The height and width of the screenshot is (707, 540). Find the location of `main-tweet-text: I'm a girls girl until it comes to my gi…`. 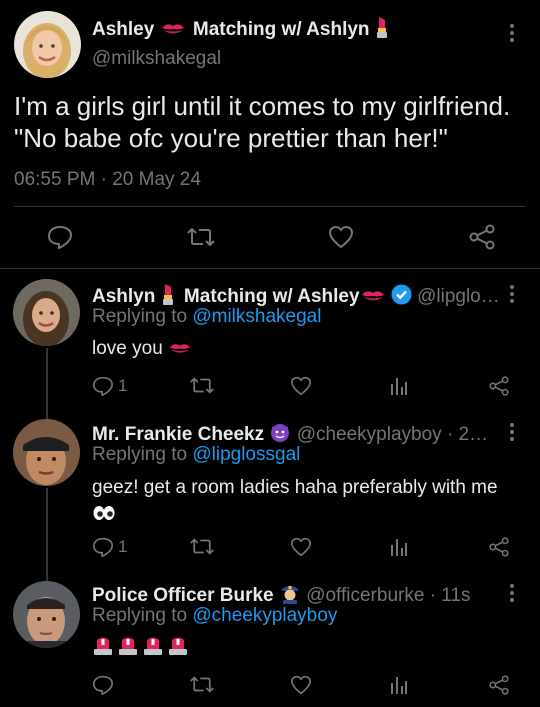

main-tweet-text: I'm a girls girl until it comes to my gi… is located at coordinates (274, 122).